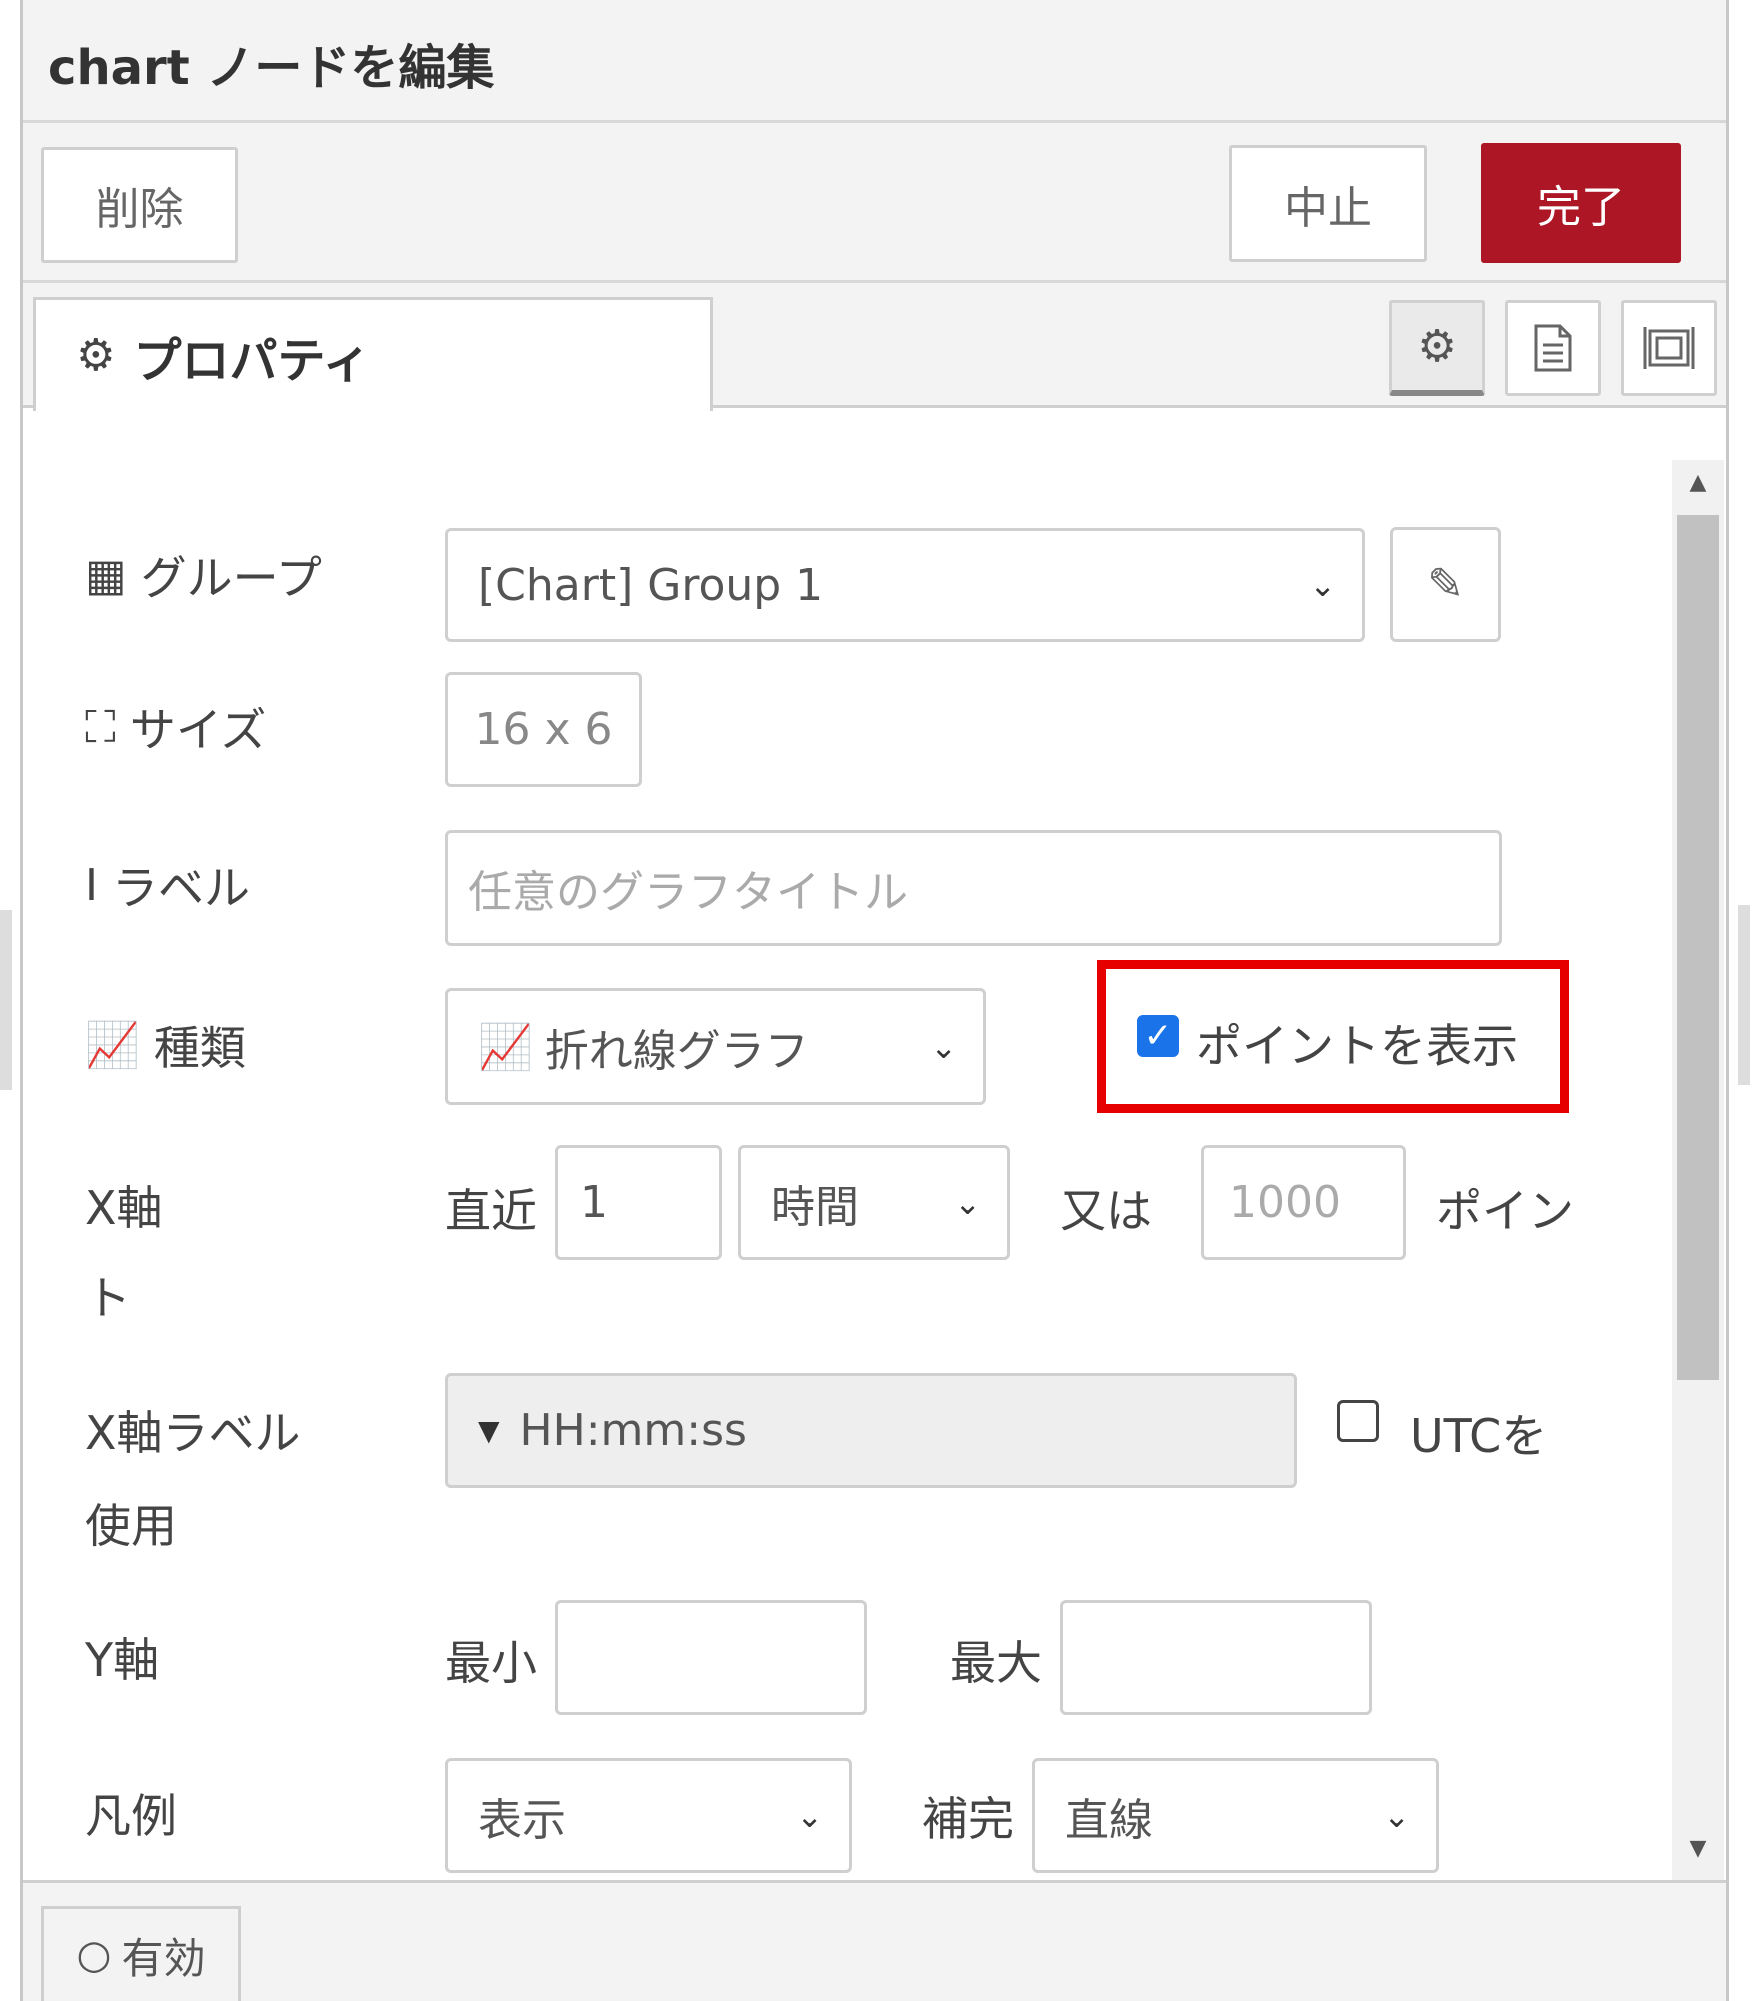  Describe the element at coordinates (874, 203) in the screenshot. I see `dialog-toolbar` at that location.